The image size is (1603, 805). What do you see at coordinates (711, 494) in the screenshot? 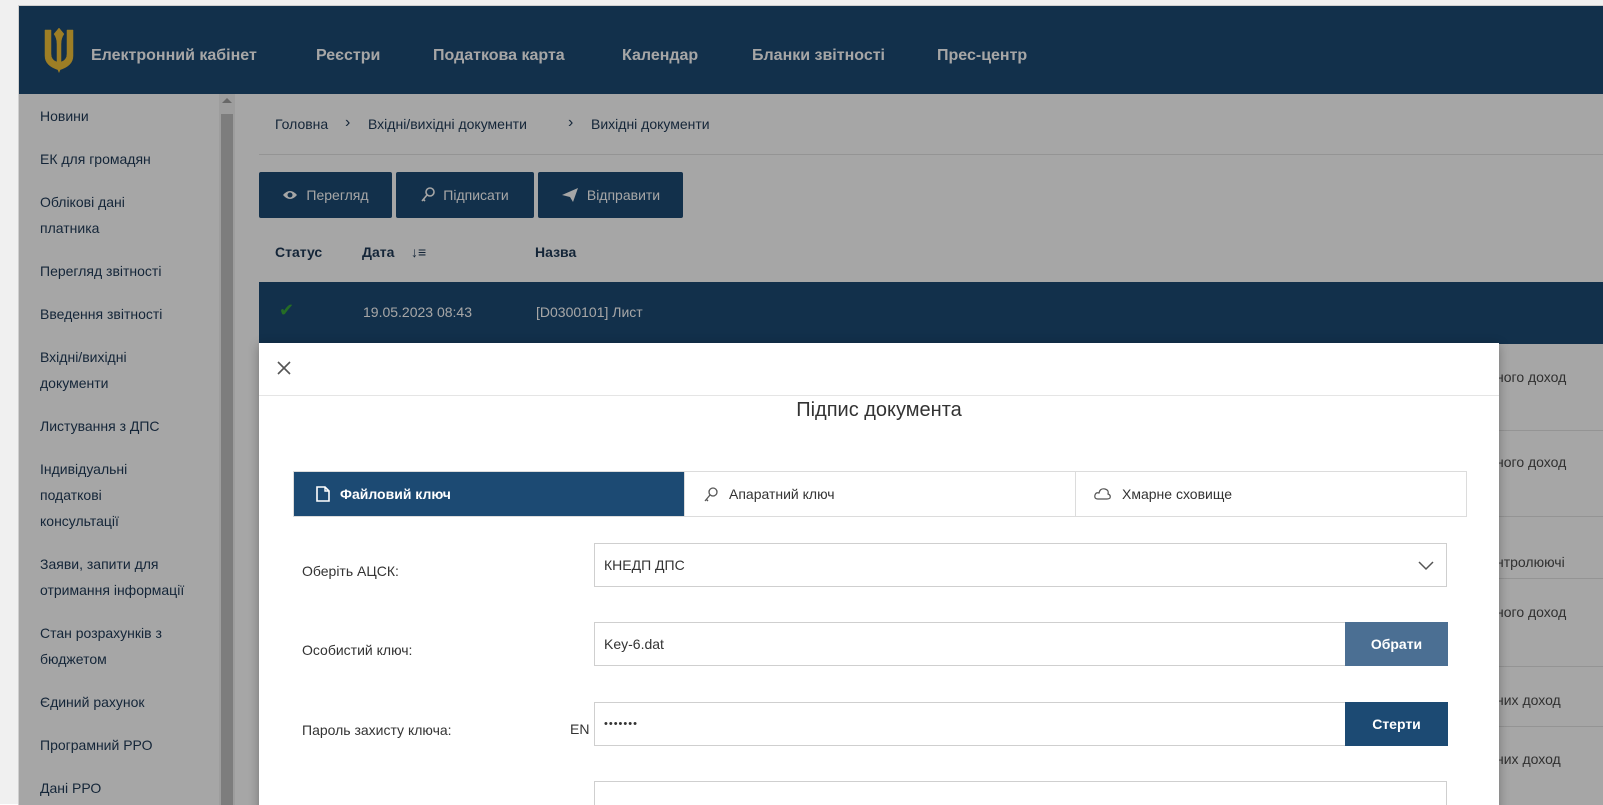
I see `key-icon` at bounding box center [711, 494].